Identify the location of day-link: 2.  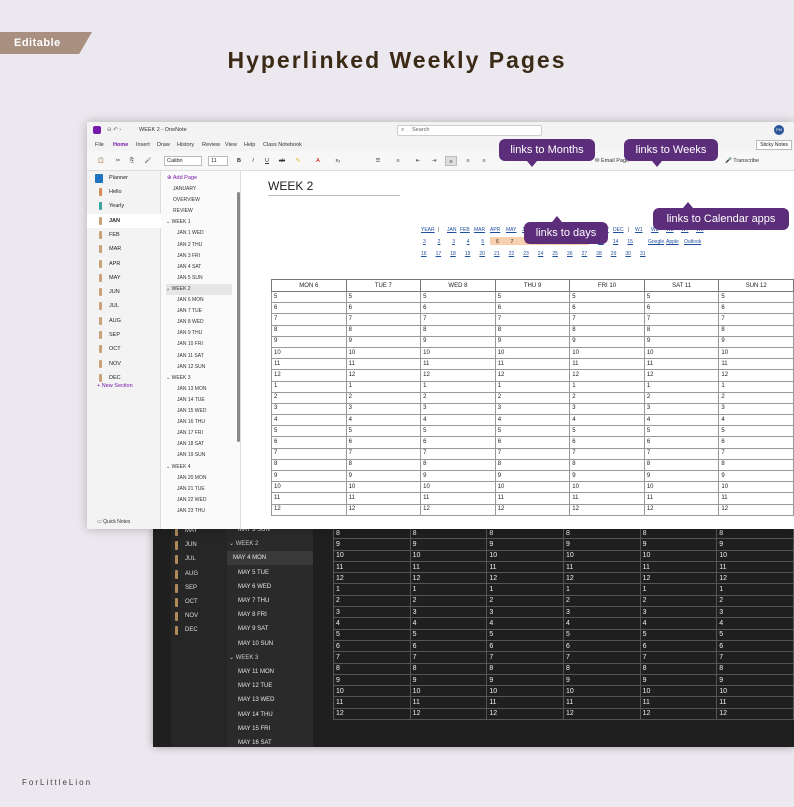
(439, 242).